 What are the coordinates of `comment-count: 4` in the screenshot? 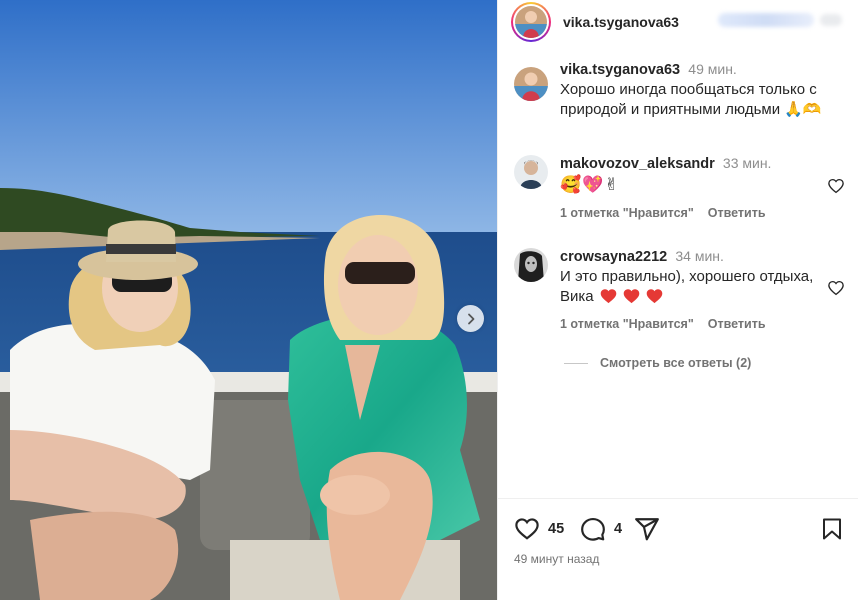 It's located at (618, 529).